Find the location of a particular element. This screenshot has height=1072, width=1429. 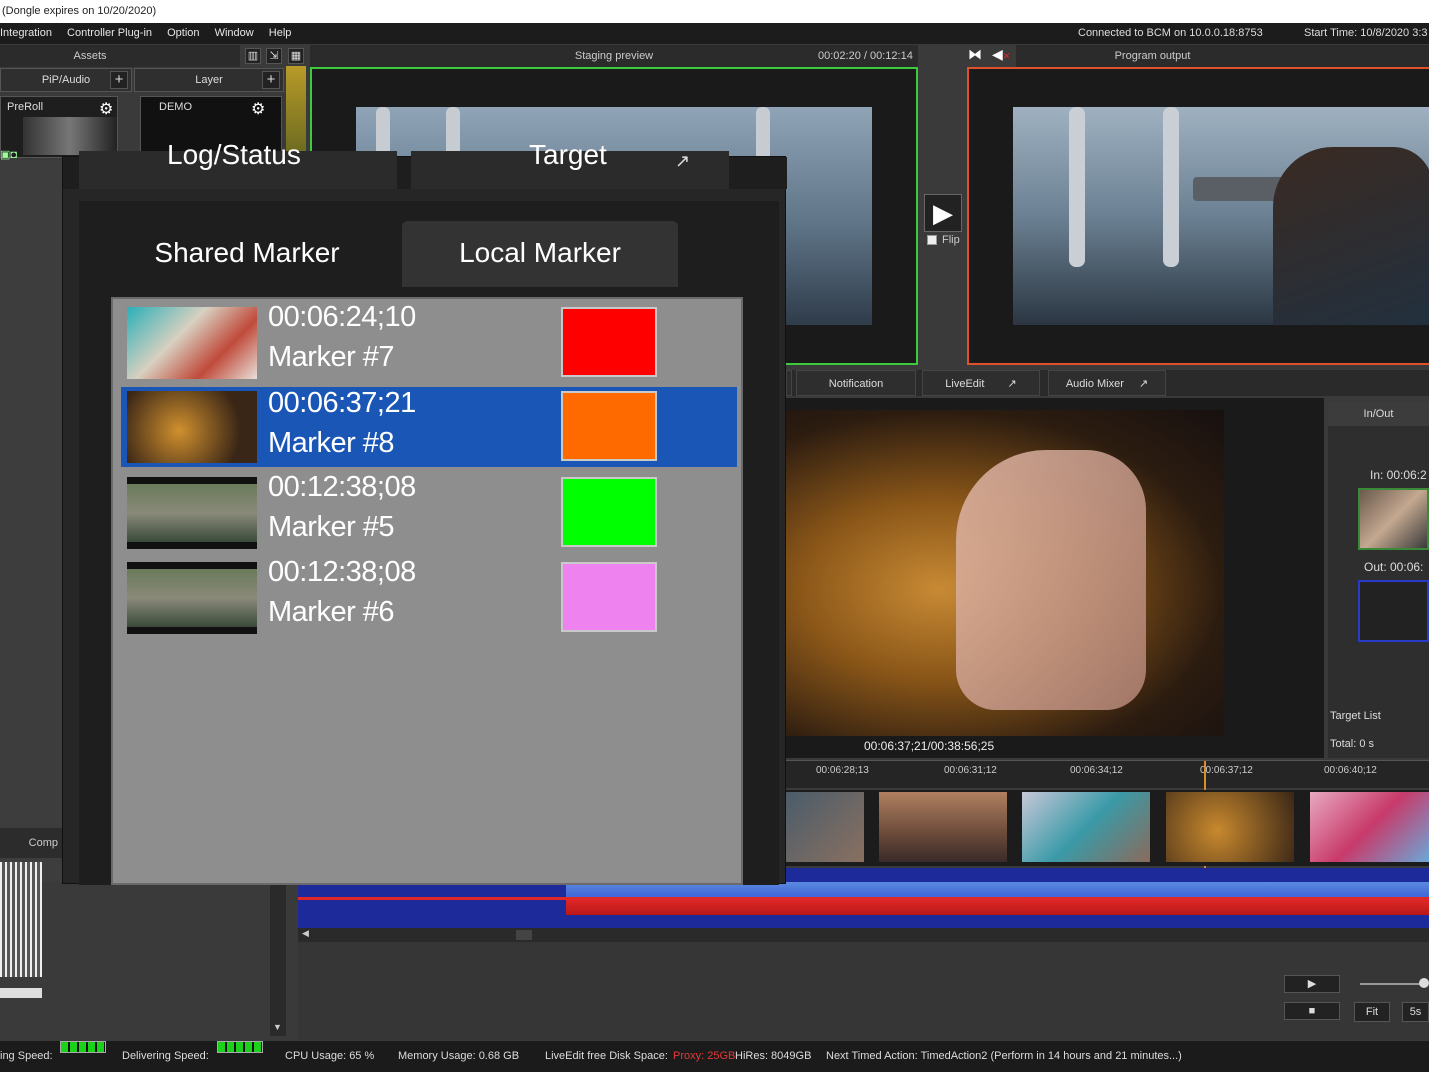

preroll-settings-icon: ⚙ is located at coordinates (106, 109).